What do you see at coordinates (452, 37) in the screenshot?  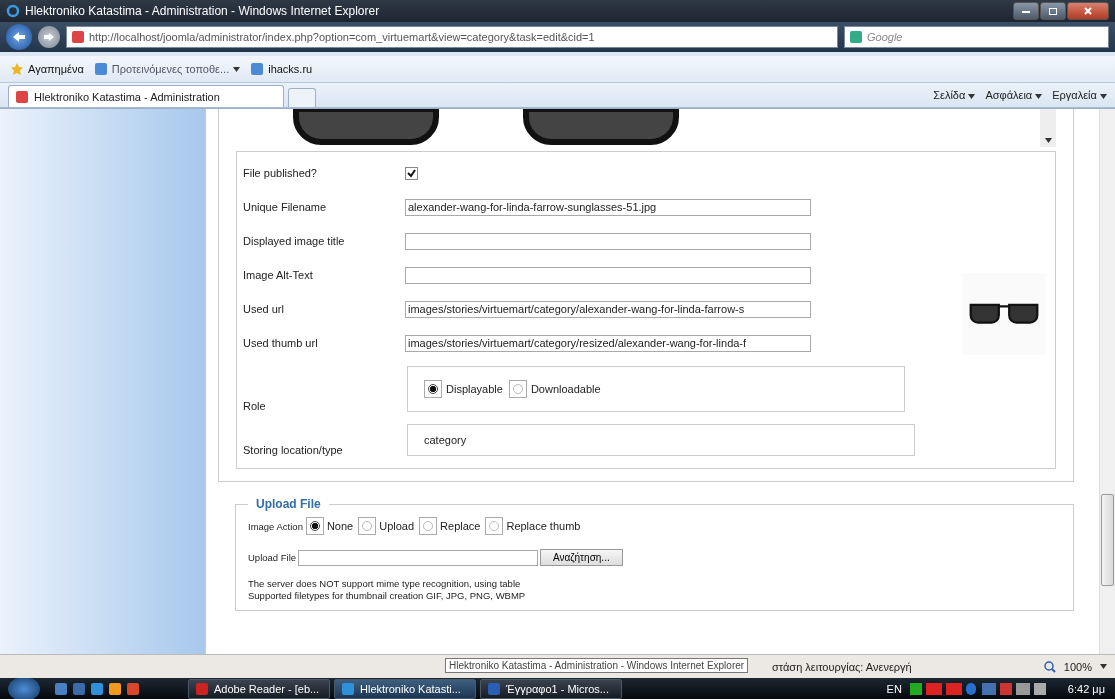 I see `address-field: http://localhost/joomla/administrator/index.php?option=com_virtuemart&view=category&task=edit&cid=1` at bounding box center [452, 37].